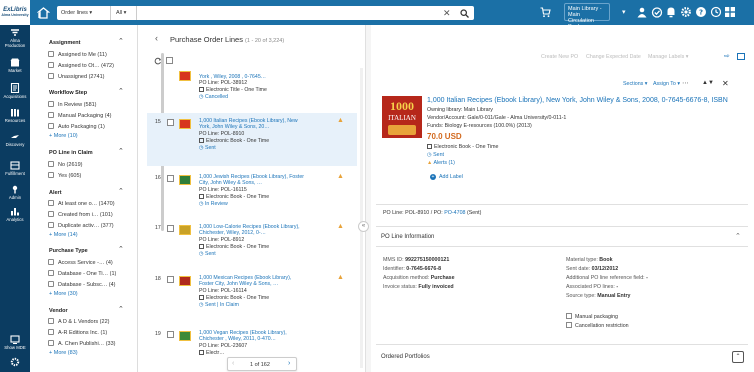  What do you see at coordinates (15, 38) in the screenshot?
I see `menu-alma-production: Alma Production` at bounding box center [15, 38].